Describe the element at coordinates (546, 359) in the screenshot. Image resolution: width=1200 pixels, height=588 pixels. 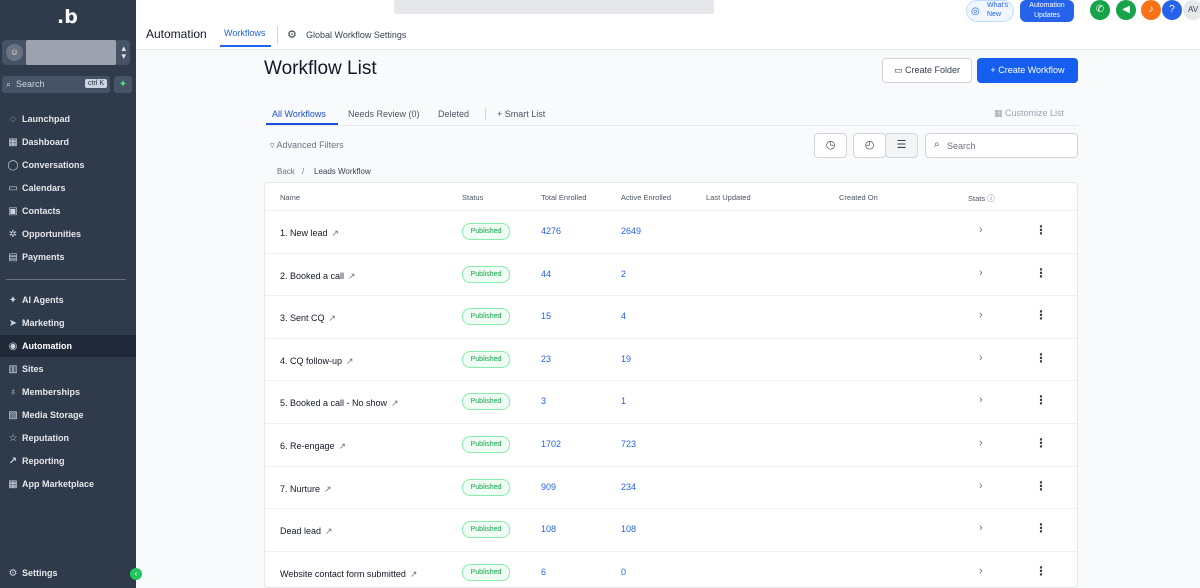
I see `total-enrolled-link: 23` at that location.